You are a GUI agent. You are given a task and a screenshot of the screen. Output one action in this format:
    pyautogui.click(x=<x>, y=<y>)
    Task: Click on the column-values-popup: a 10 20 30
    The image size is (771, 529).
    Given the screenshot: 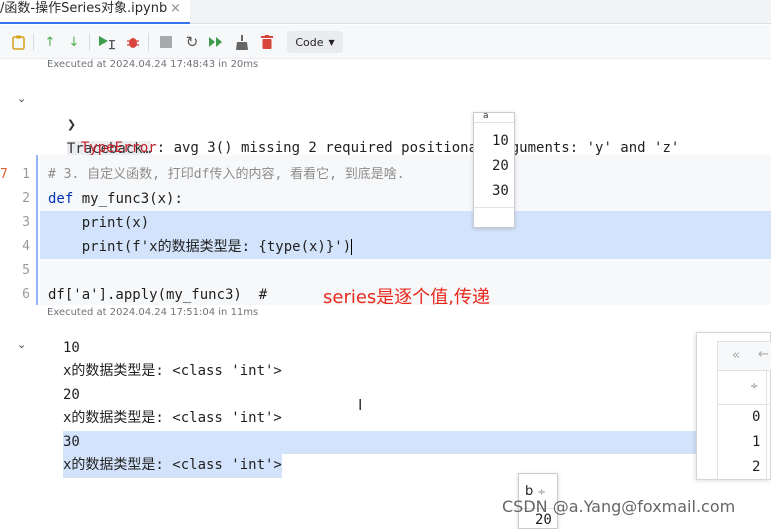 What is the action you would take?
    pyautogui.click(x=494, y=170)
    